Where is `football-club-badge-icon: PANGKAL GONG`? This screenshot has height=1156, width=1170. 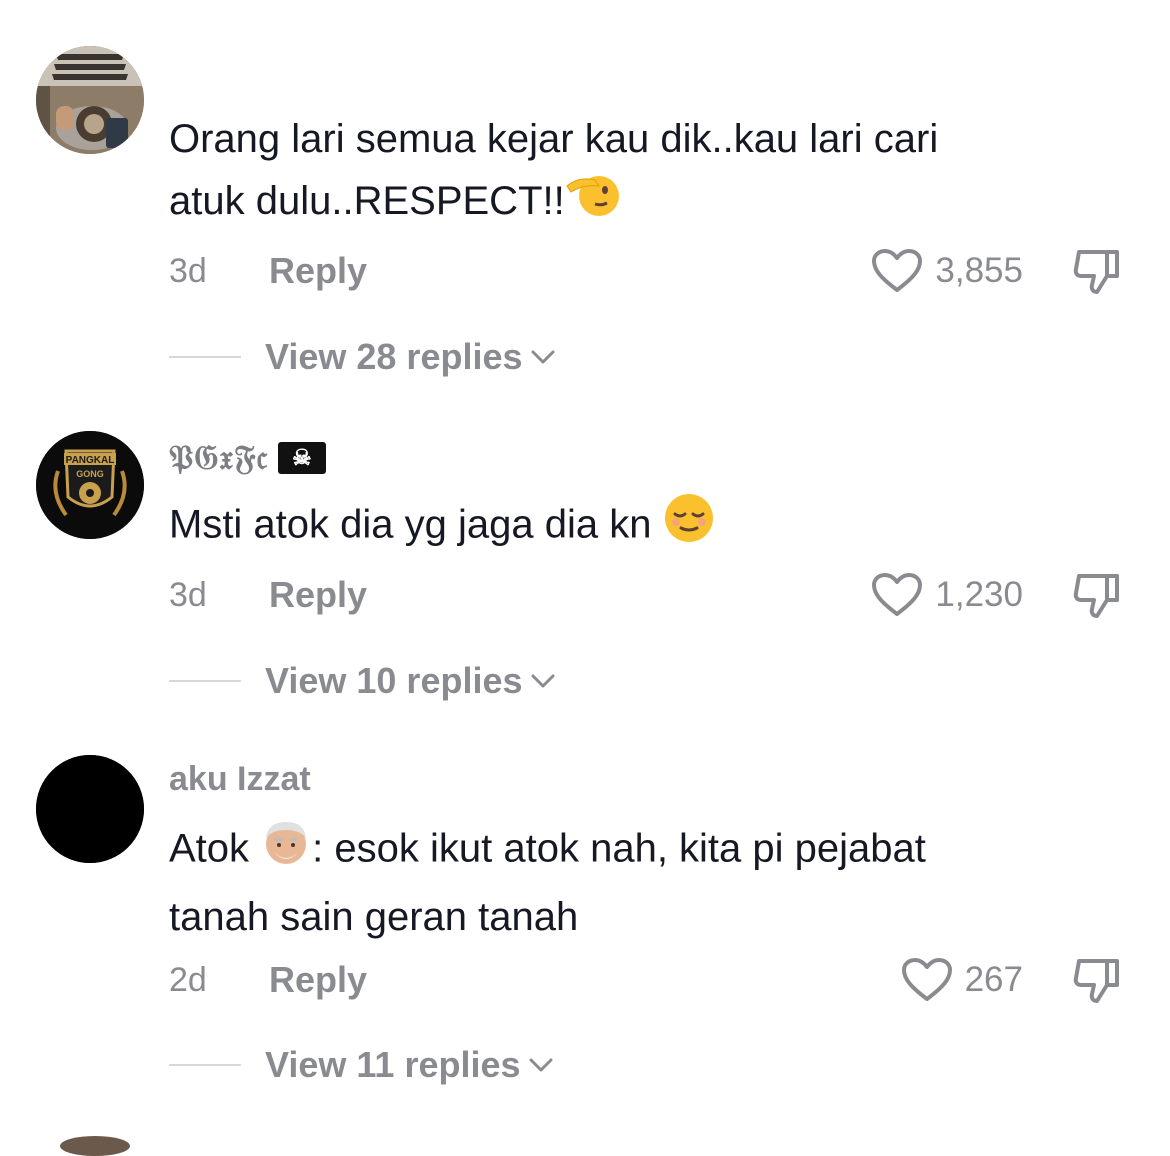 football-club-badge-icon: PANGKAL GONG is located at coordinates (90, 485).